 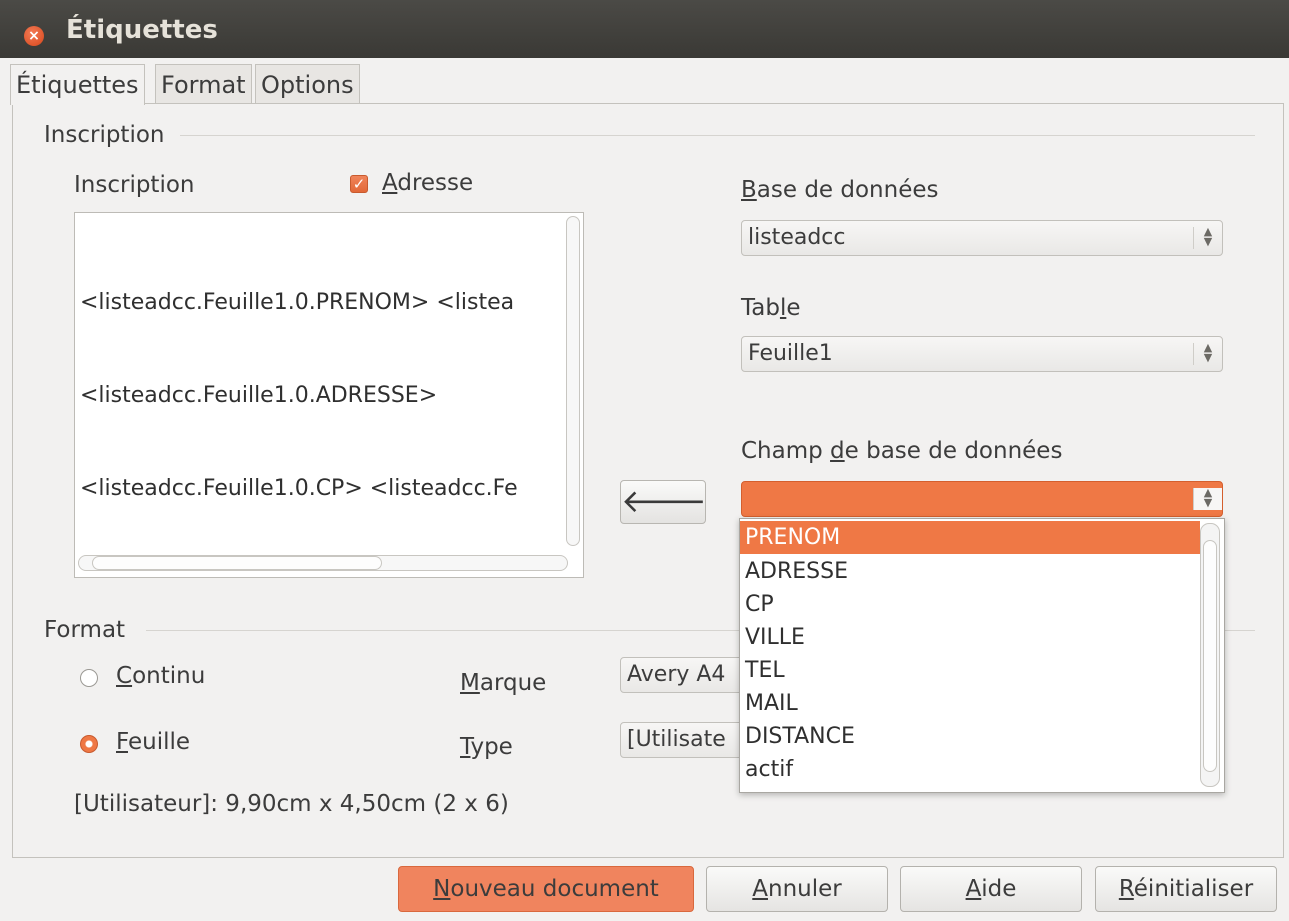 I want to click on dropdown-option-ville: VILLE, so click(x=970, y=637).